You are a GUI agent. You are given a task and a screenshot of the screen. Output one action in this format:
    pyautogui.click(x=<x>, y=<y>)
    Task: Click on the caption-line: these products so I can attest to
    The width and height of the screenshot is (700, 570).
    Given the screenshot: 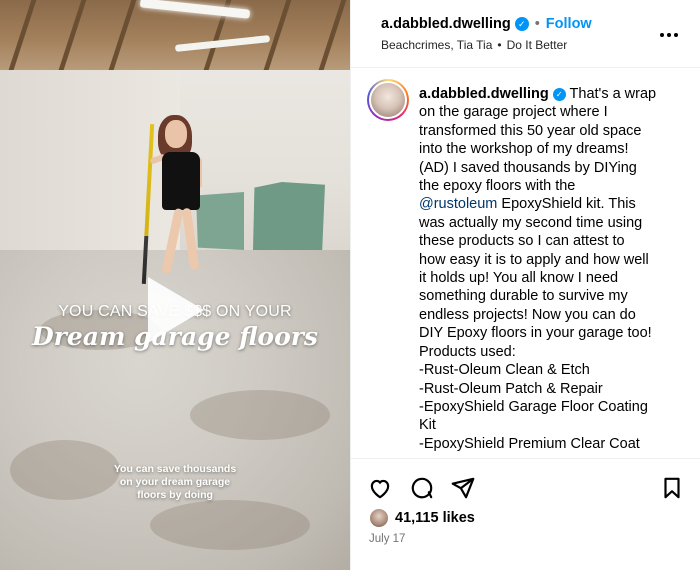 What is the action you would take?
    pyautogui.click(x=522, y=241)
    